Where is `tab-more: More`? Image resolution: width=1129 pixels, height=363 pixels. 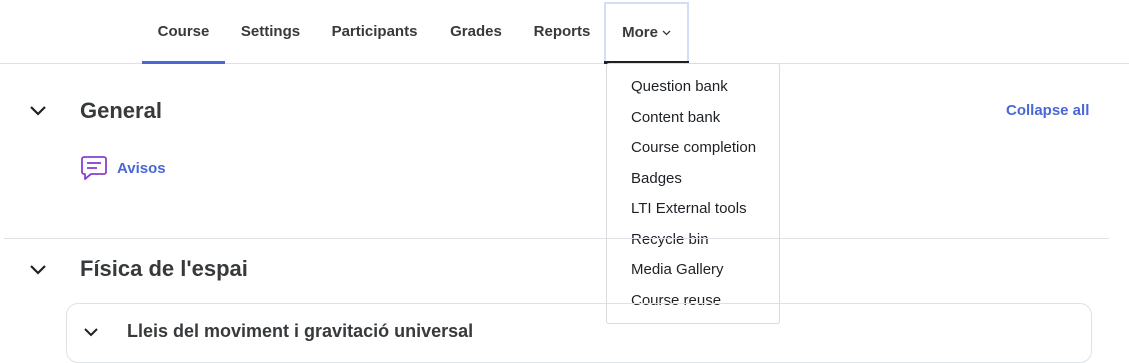 tab-more: More is located at coordinates (646, 33).